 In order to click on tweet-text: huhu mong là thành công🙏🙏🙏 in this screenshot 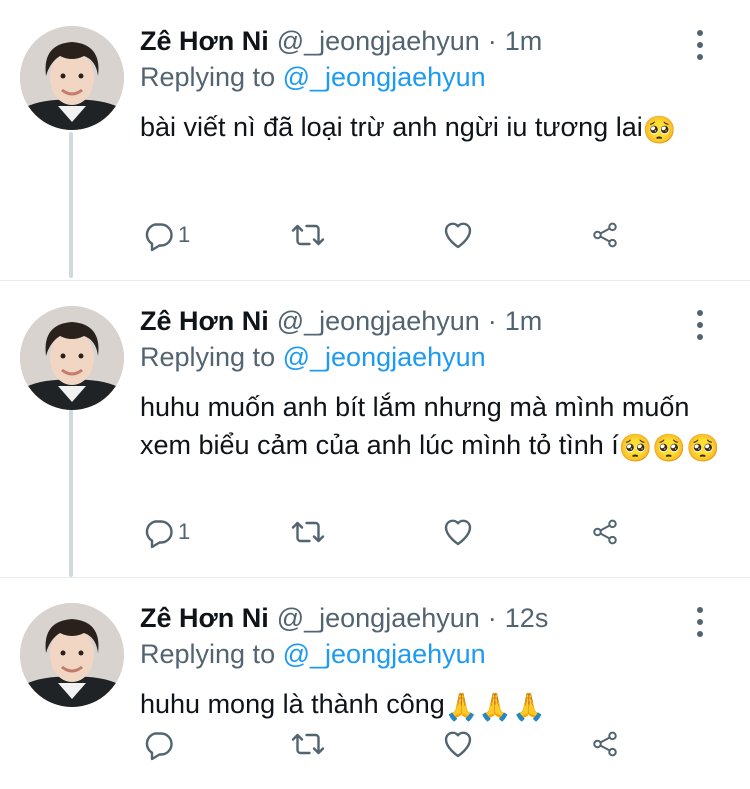, I will do `click(430, 705)`.